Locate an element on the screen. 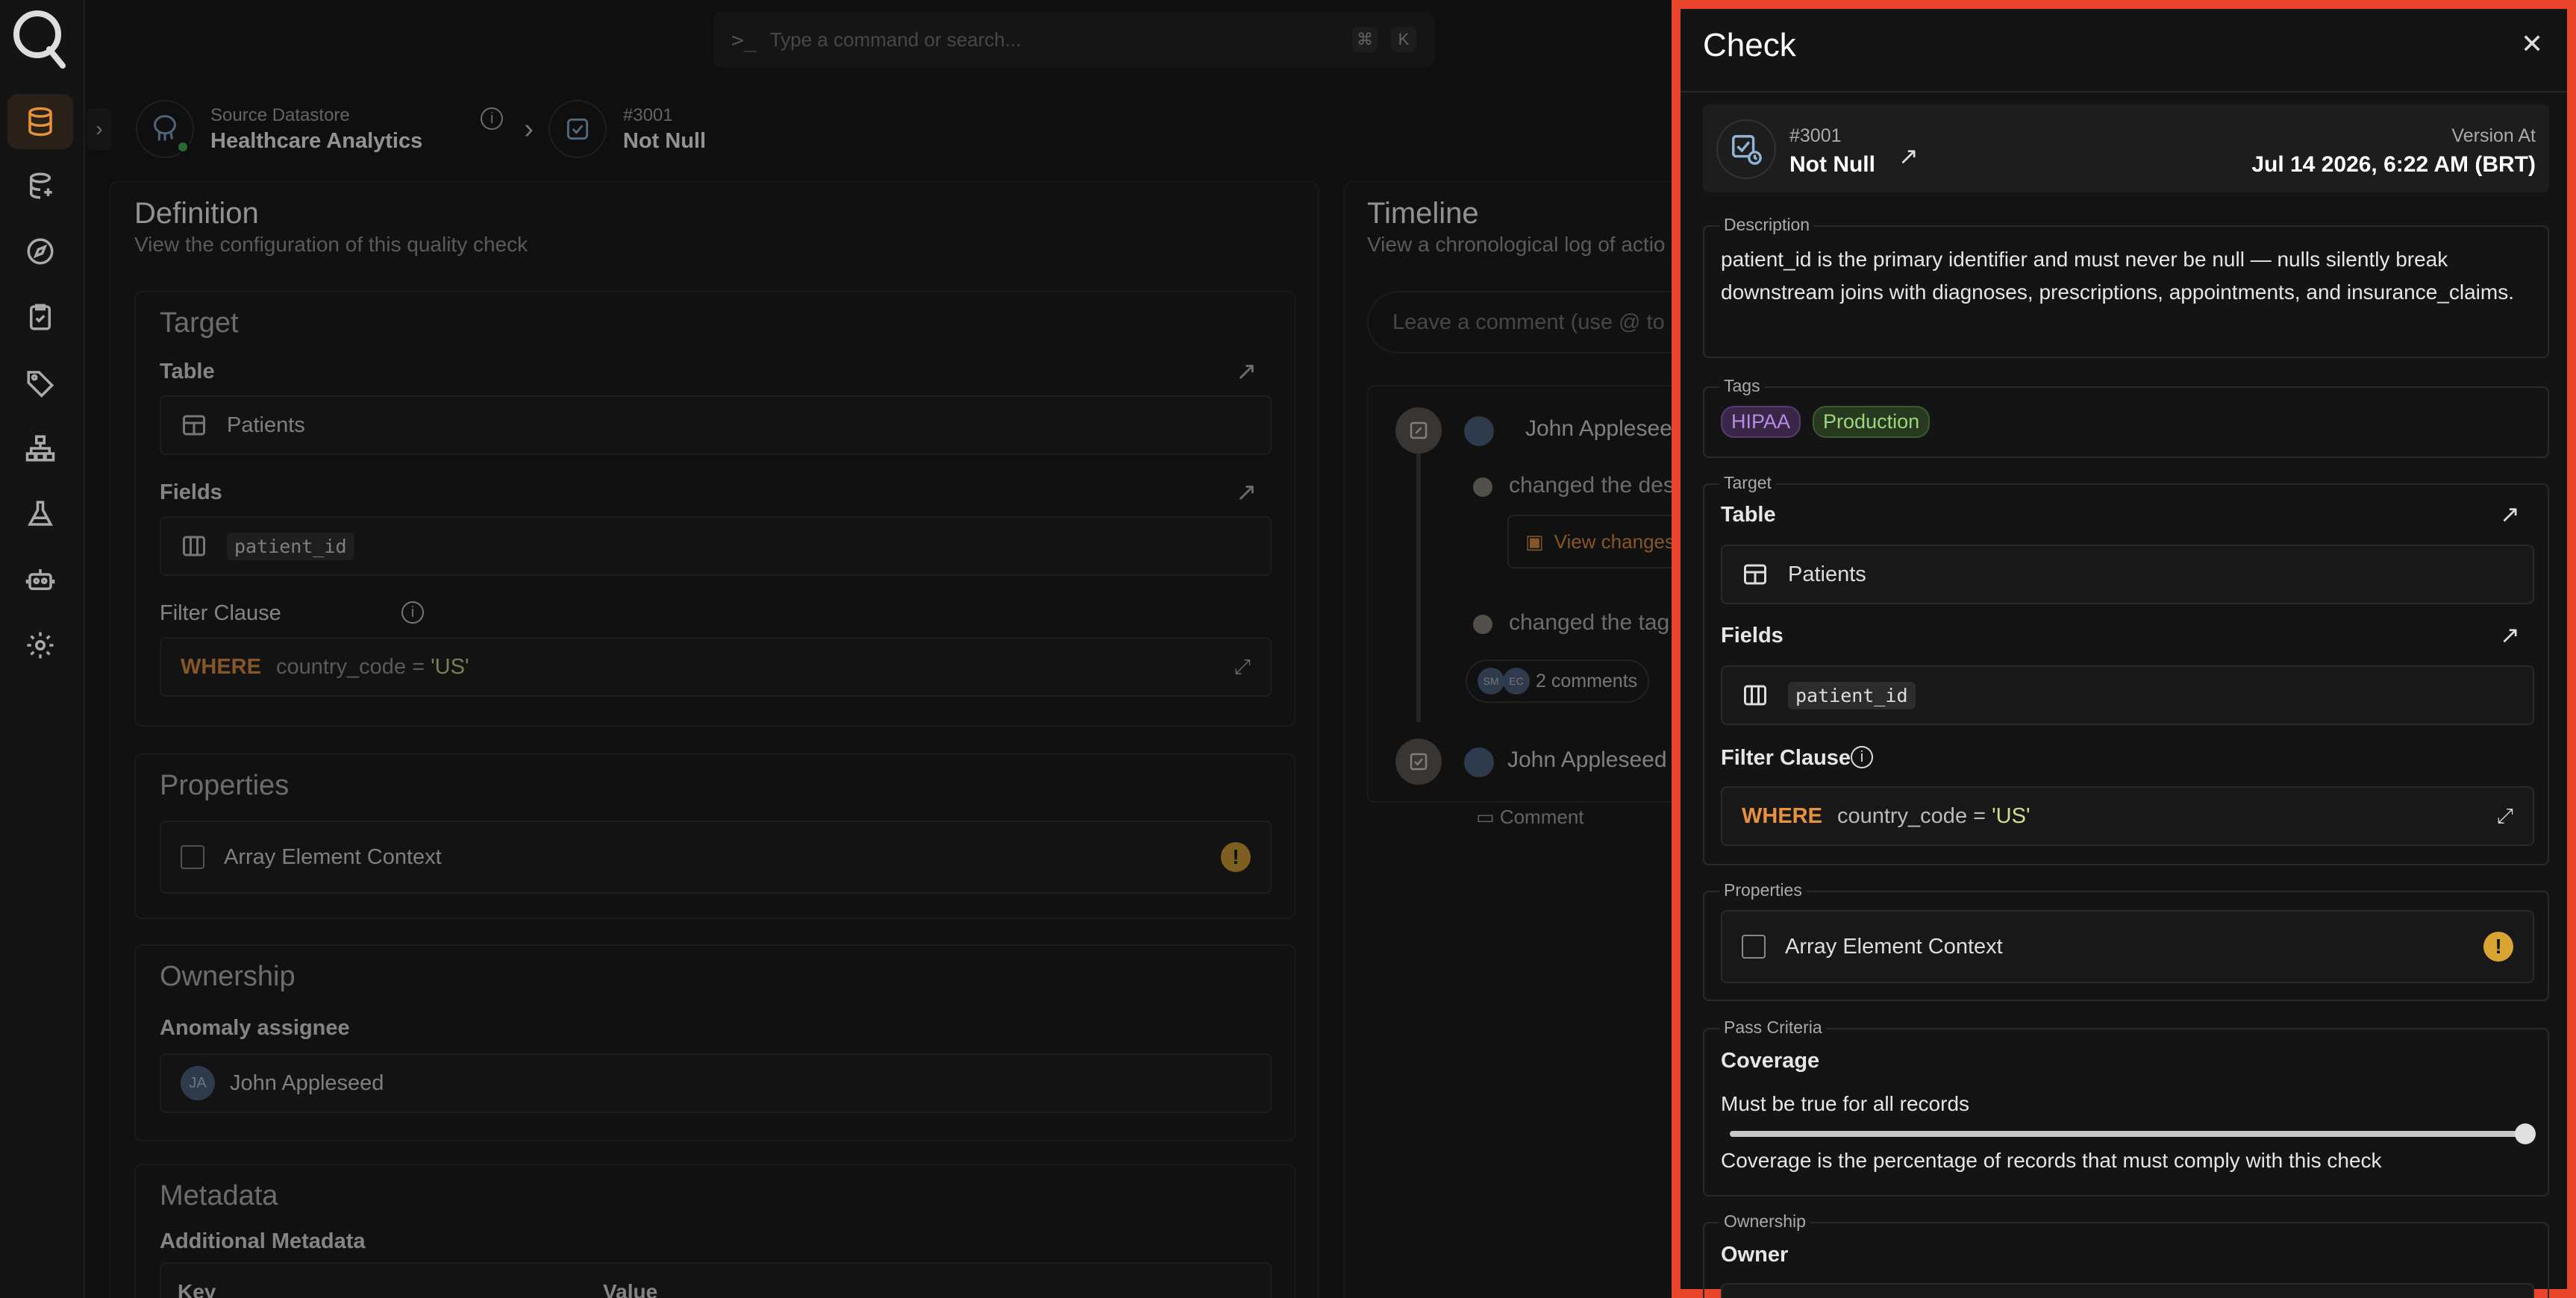  coverage-rule: Must be true for all records is located at coordinates (1845, 1103).